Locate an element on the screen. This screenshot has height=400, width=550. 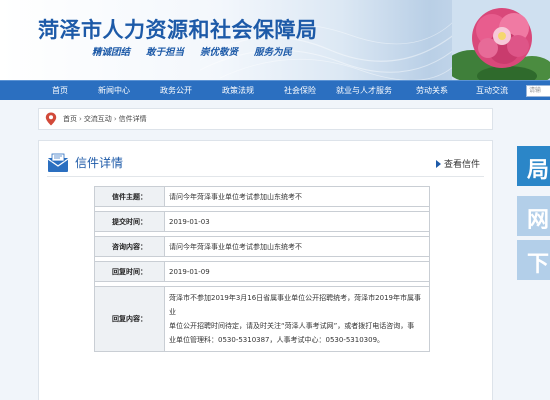
sidebar-card-glyph: 下 is located at coordinates (538, 264).